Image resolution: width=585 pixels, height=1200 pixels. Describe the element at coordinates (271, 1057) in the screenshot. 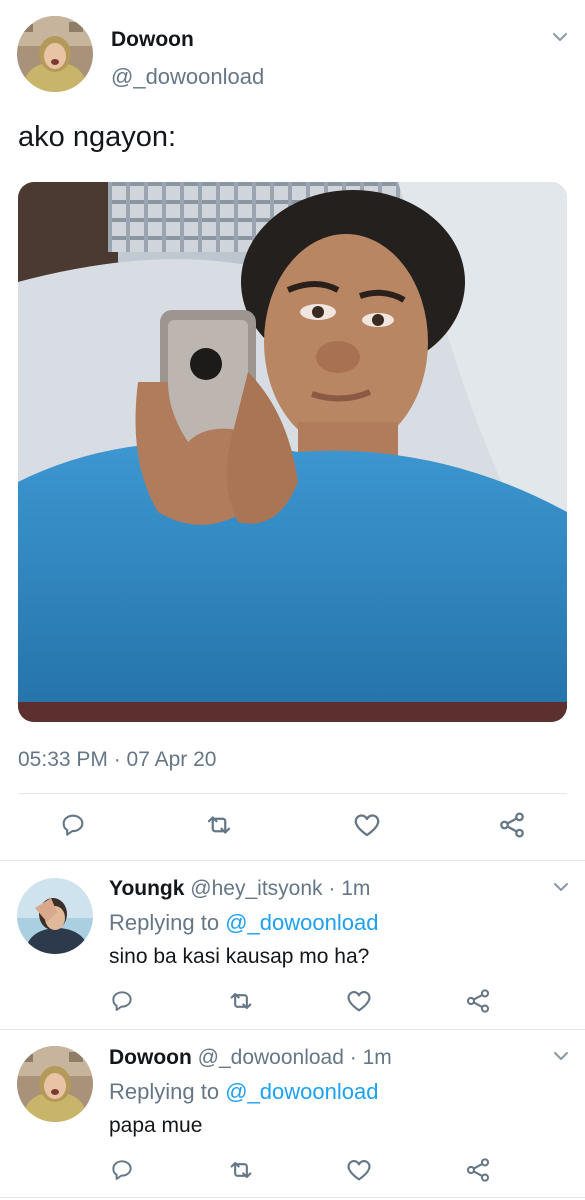

I see `reply-handle: @_dowoonload` at that location.